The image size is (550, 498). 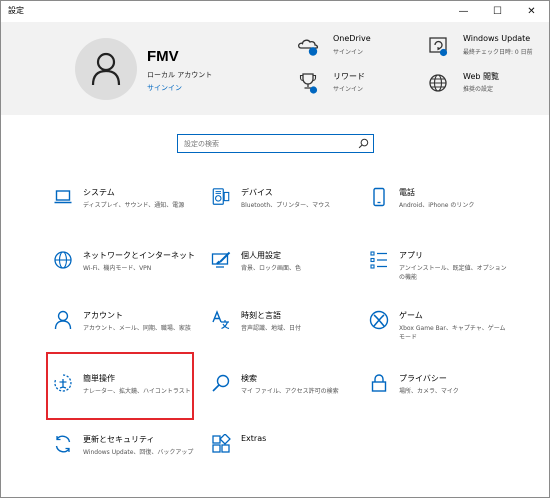 I want to click on maximize-button: ☐, so click(x=497, y=11).